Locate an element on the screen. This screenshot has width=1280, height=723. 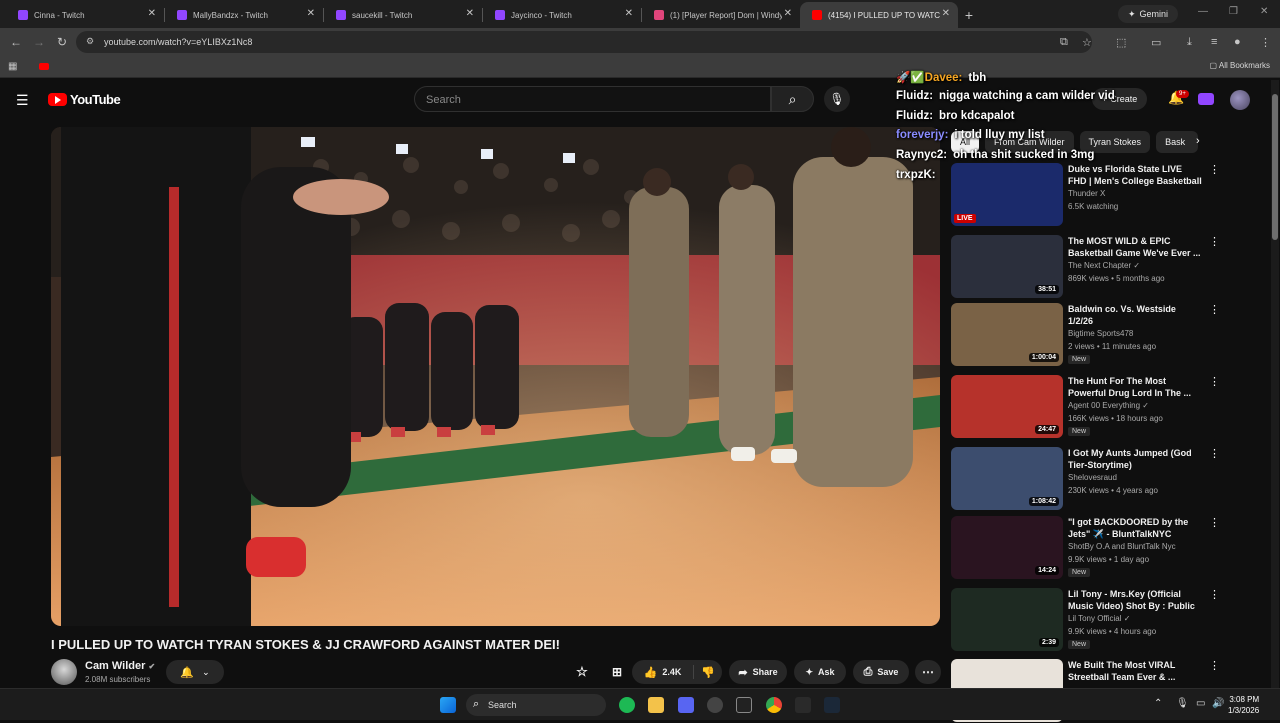
chat-username: 🚀✅Davee: is located at coordinates (929, 78).